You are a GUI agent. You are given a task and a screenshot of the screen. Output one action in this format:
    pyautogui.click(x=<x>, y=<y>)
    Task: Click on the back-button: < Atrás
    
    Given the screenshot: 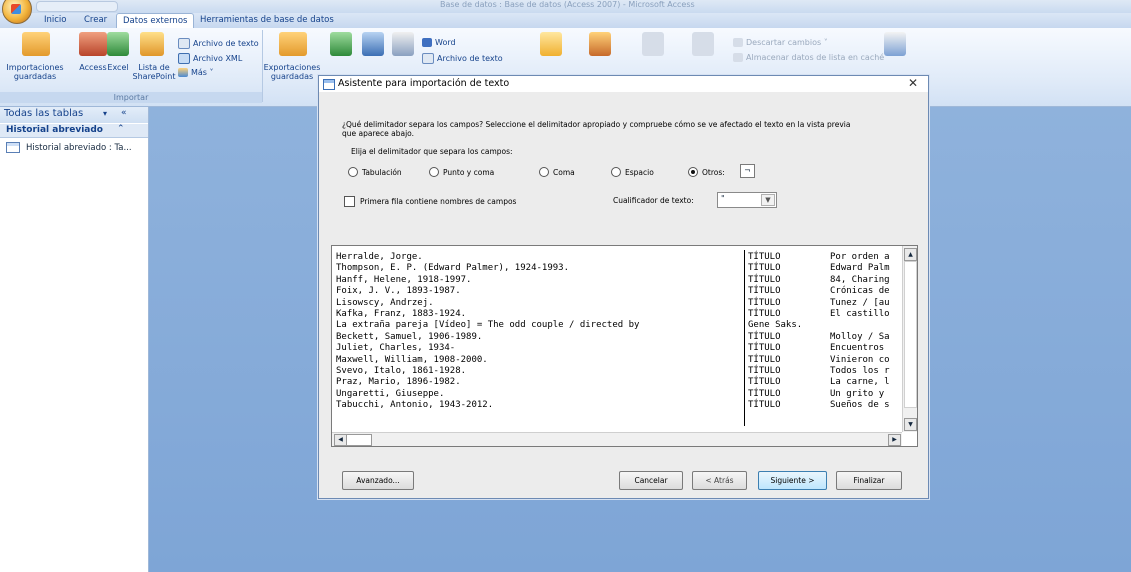 What is the action you would take?
    pyautogui.click(x=719, y=480)
    